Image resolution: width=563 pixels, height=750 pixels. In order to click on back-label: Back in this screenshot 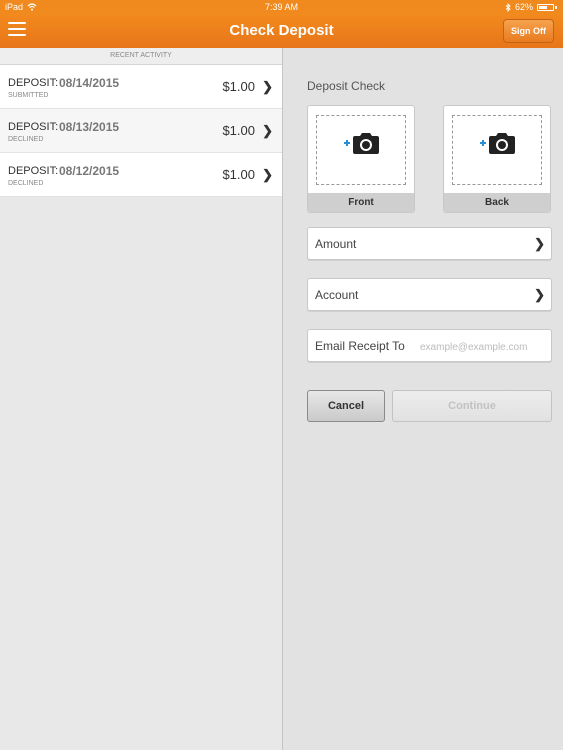, I will do `click(497, 202)`.